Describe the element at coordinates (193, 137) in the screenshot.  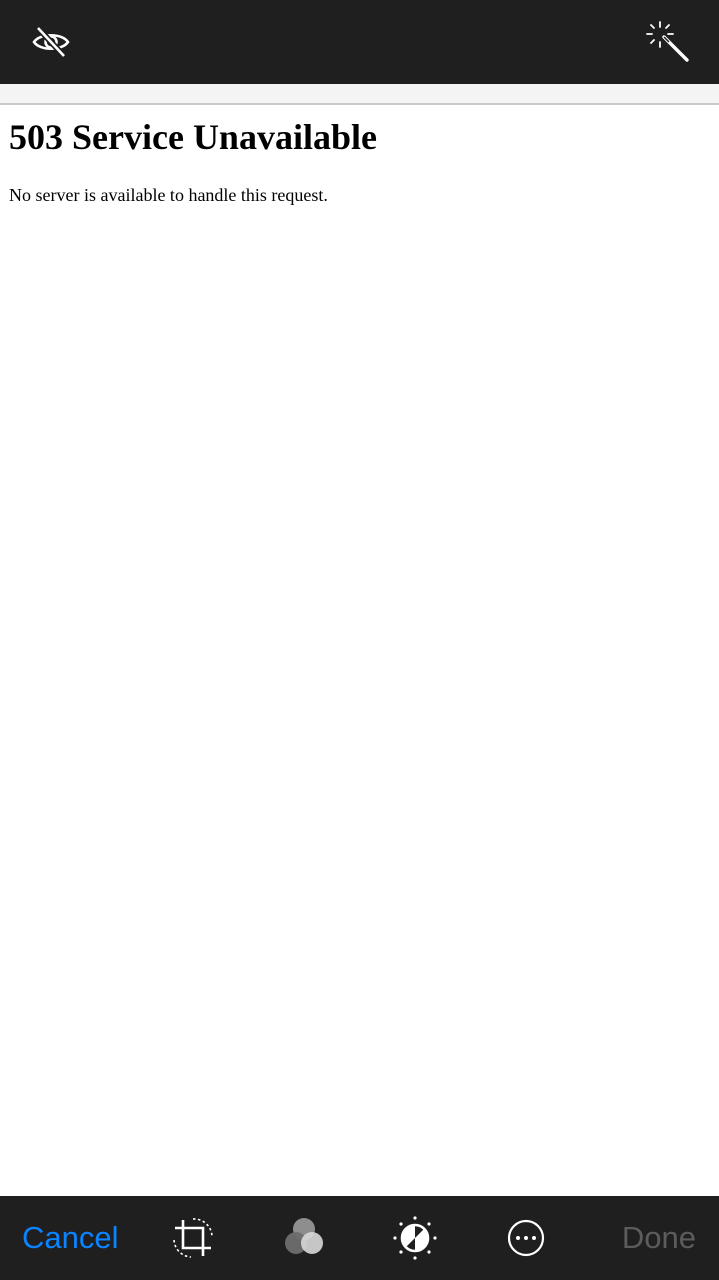
I see `error-heading: 503 Service Unavailable` at that location.